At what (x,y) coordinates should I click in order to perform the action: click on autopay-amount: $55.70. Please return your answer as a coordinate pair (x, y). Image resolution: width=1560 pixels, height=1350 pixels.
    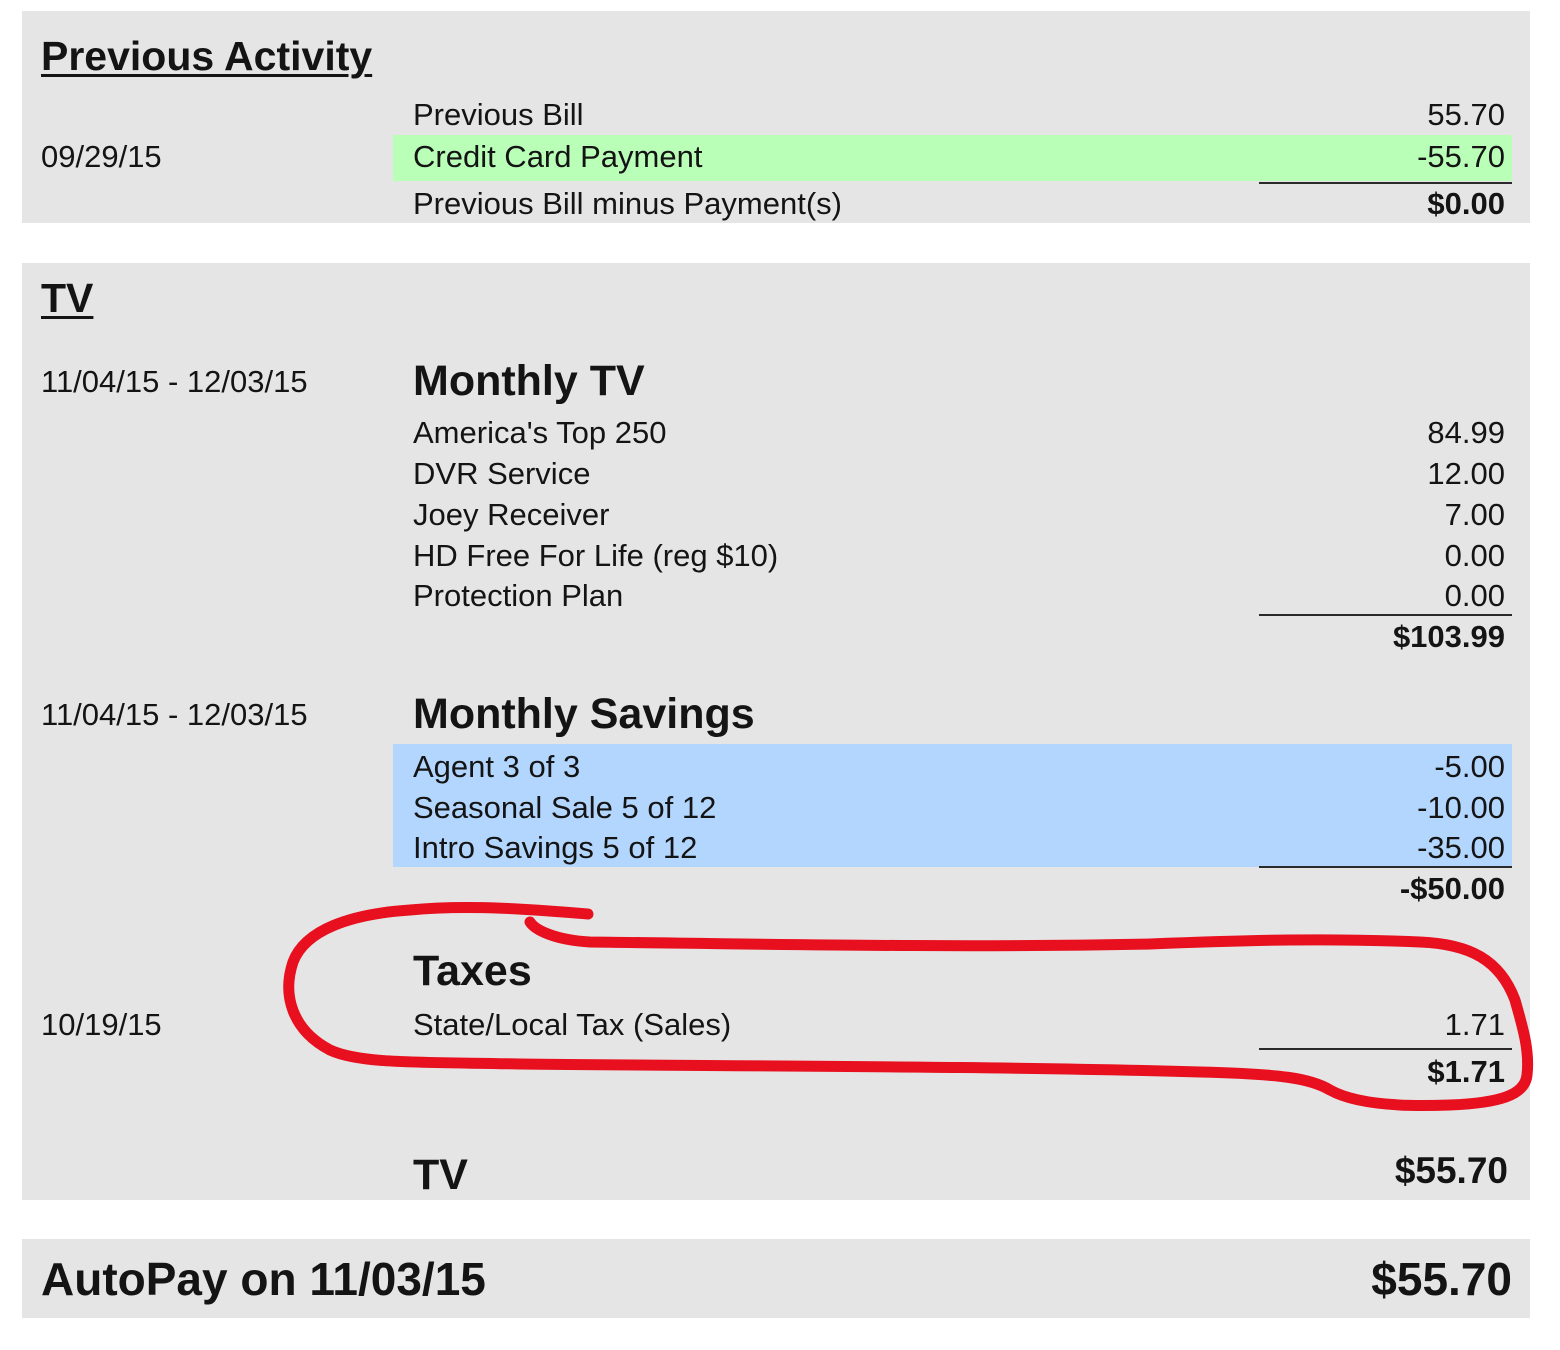
    Looking at the image, I should click on (1441, 1279).